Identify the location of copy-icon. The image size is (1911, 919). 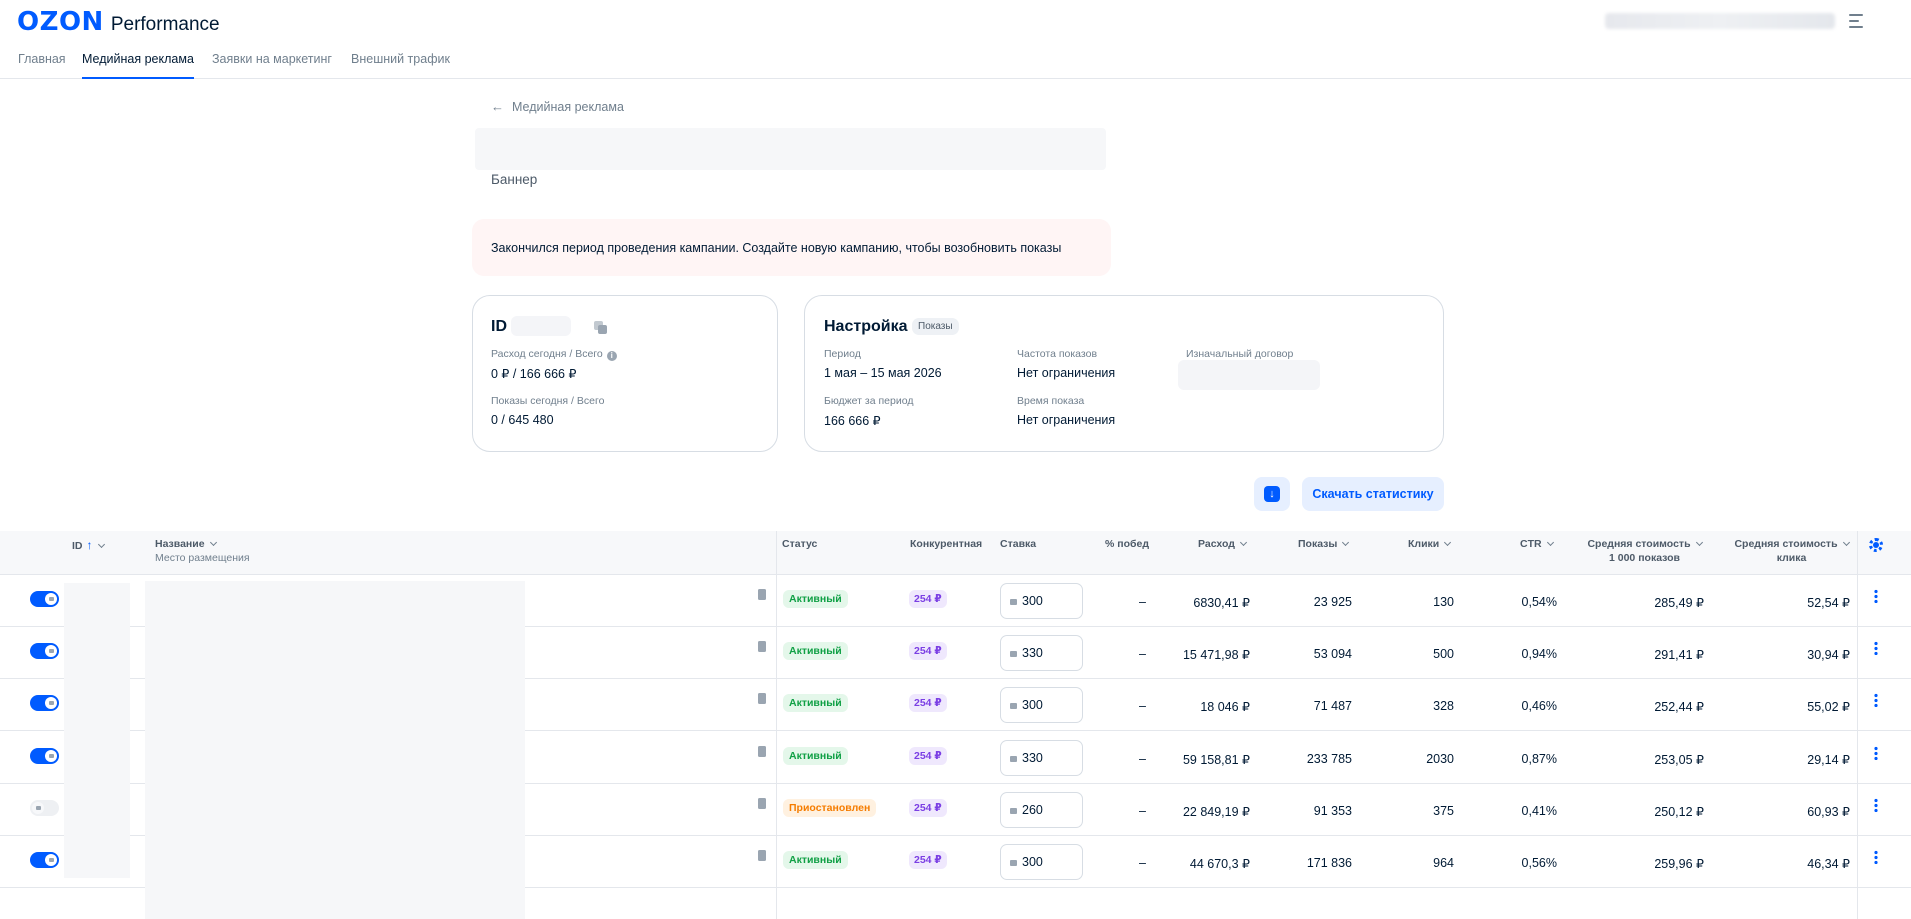
(600, 327).